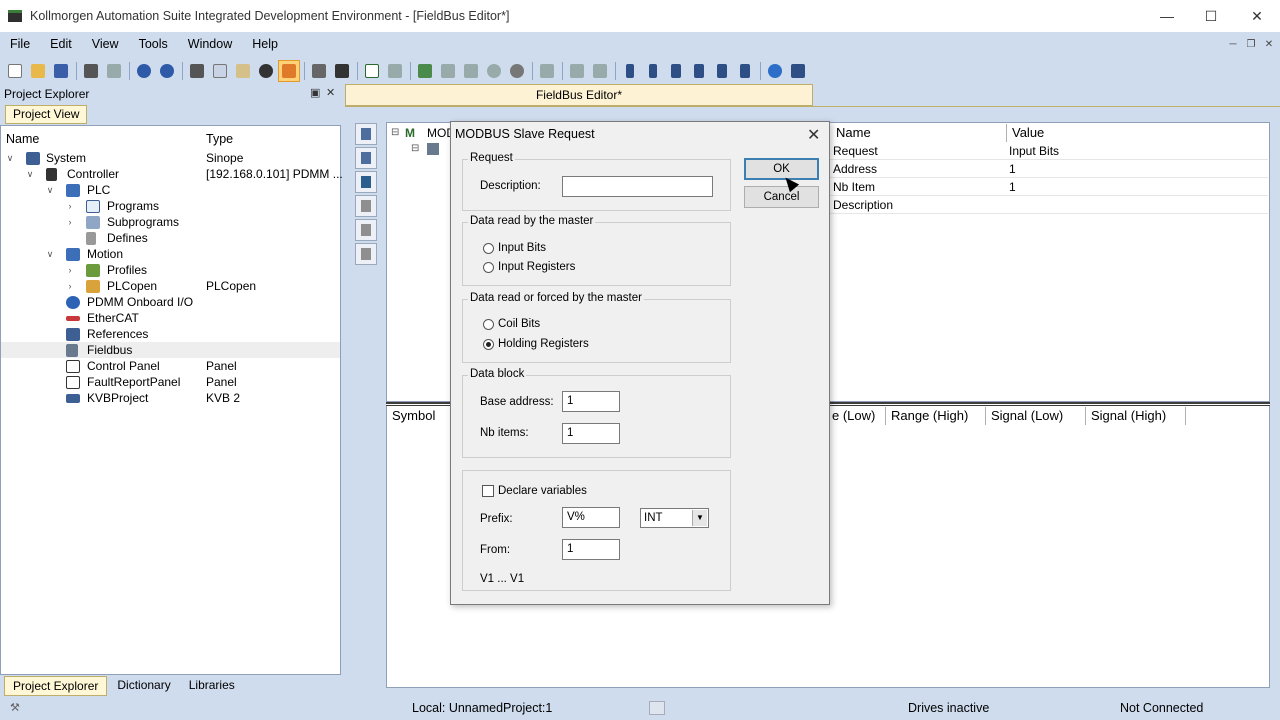 The height and width of the screenshot is (720, 1280). I want to click on property-value, so click(1137, 205).